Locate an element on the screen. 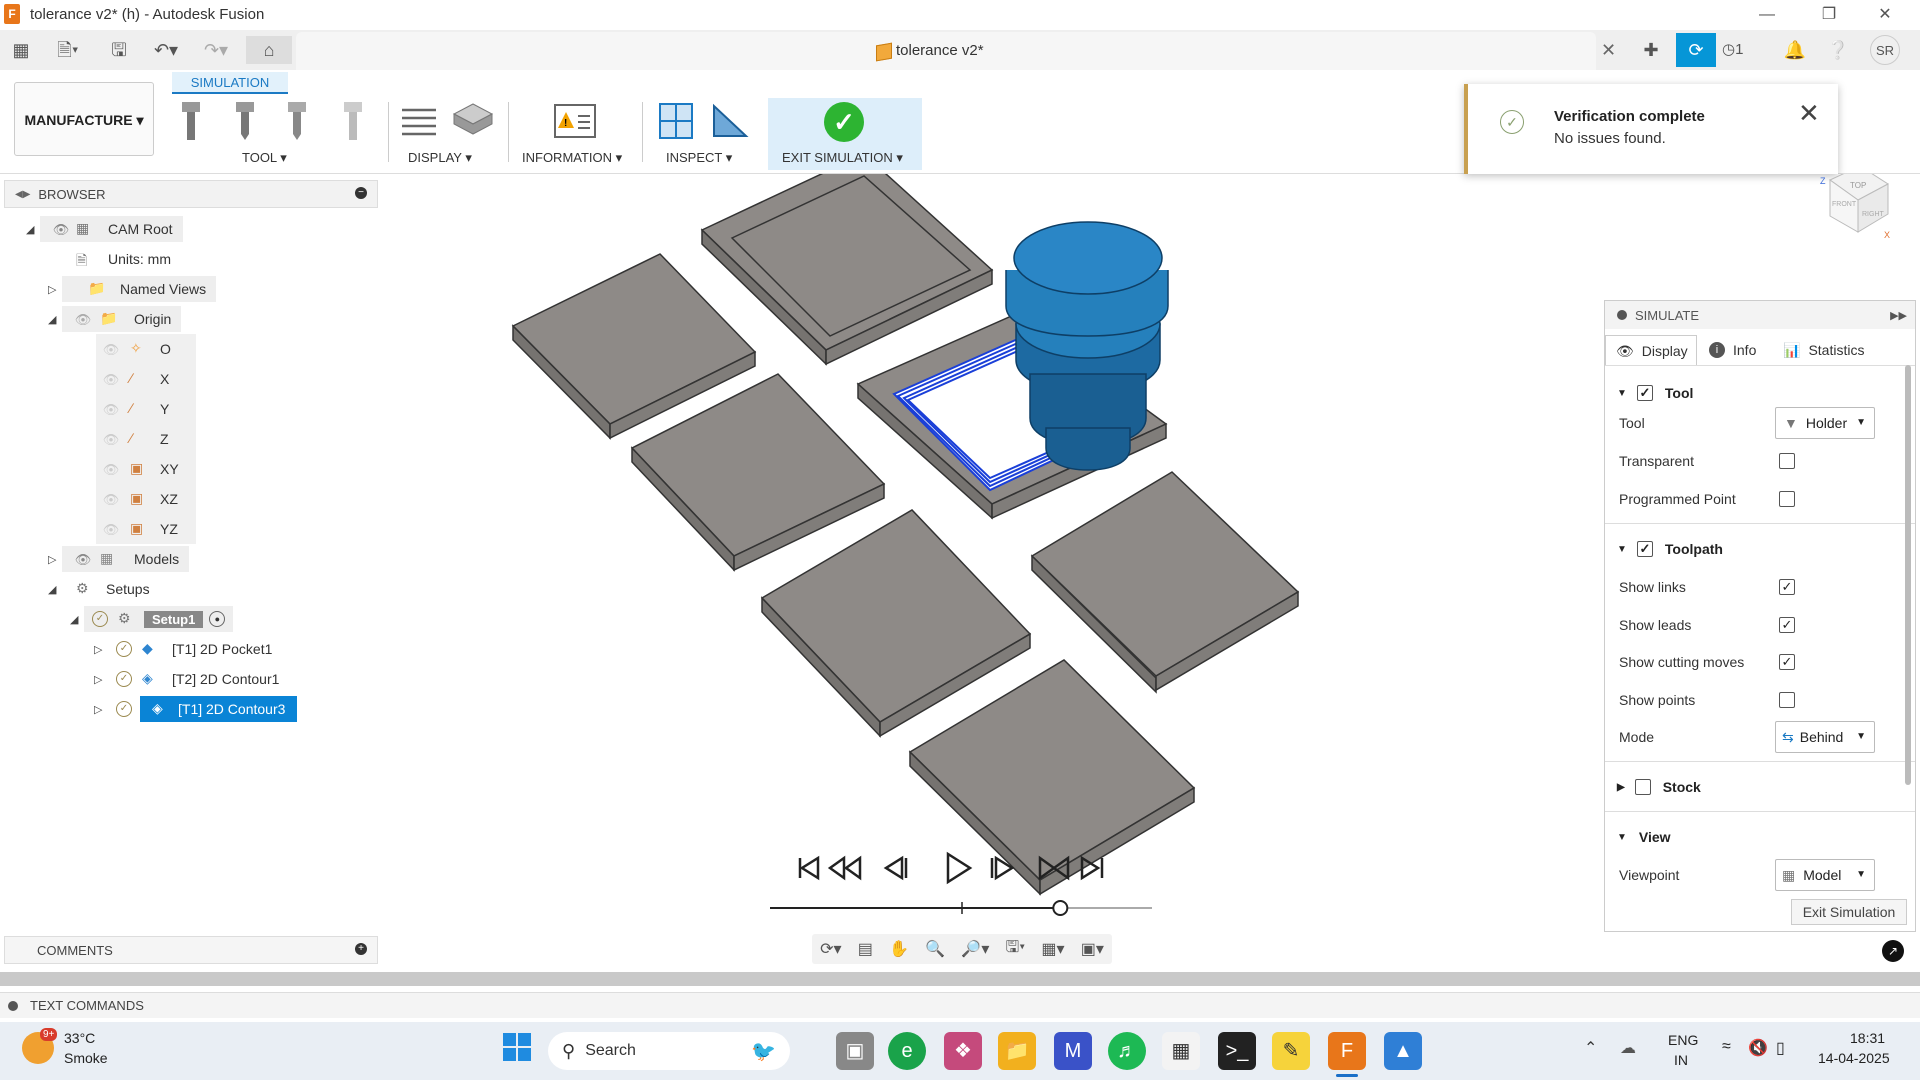  save-icon: 🖫 is located at coordinates (119, 50).